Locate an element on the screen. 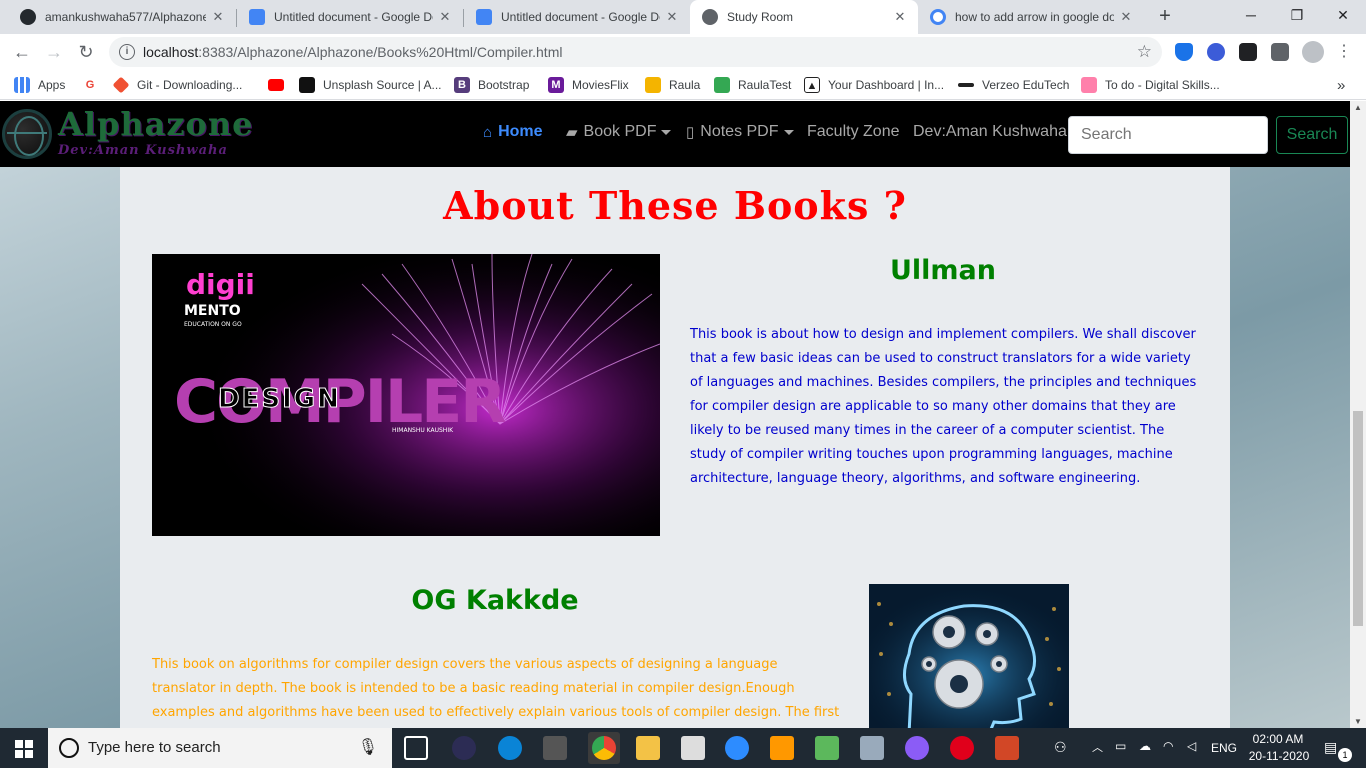  page-scrollbar: ▲ ▼ is located at coordinates (1358, 414).